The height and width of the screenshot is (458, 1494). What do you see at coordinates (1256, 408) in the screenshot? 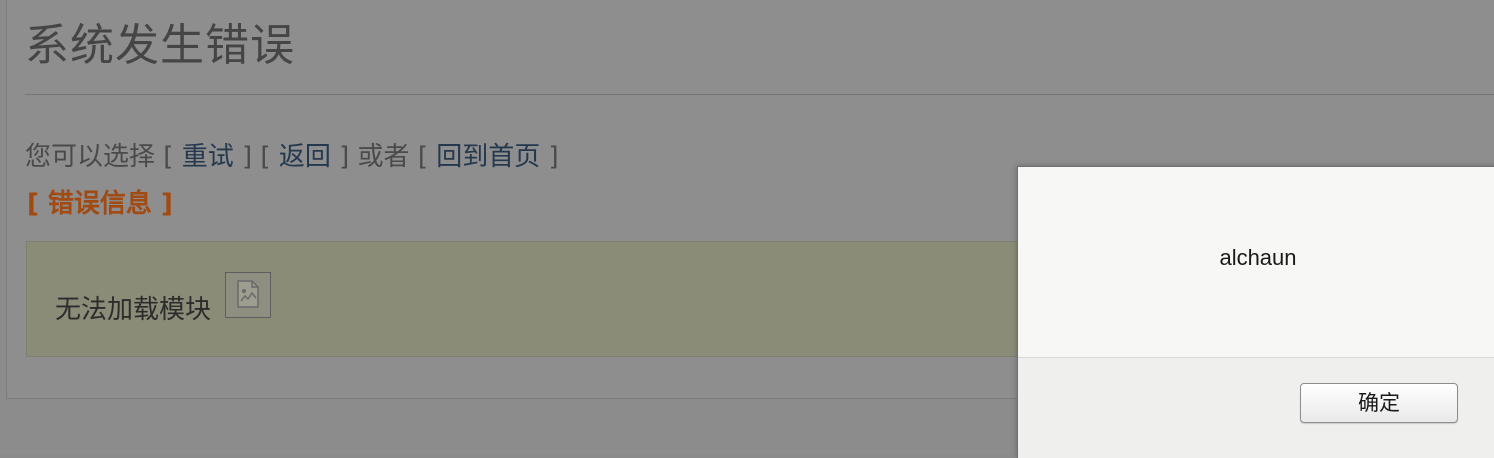
I see `alert-footer: 确定` at bounding box center [1256, 408].